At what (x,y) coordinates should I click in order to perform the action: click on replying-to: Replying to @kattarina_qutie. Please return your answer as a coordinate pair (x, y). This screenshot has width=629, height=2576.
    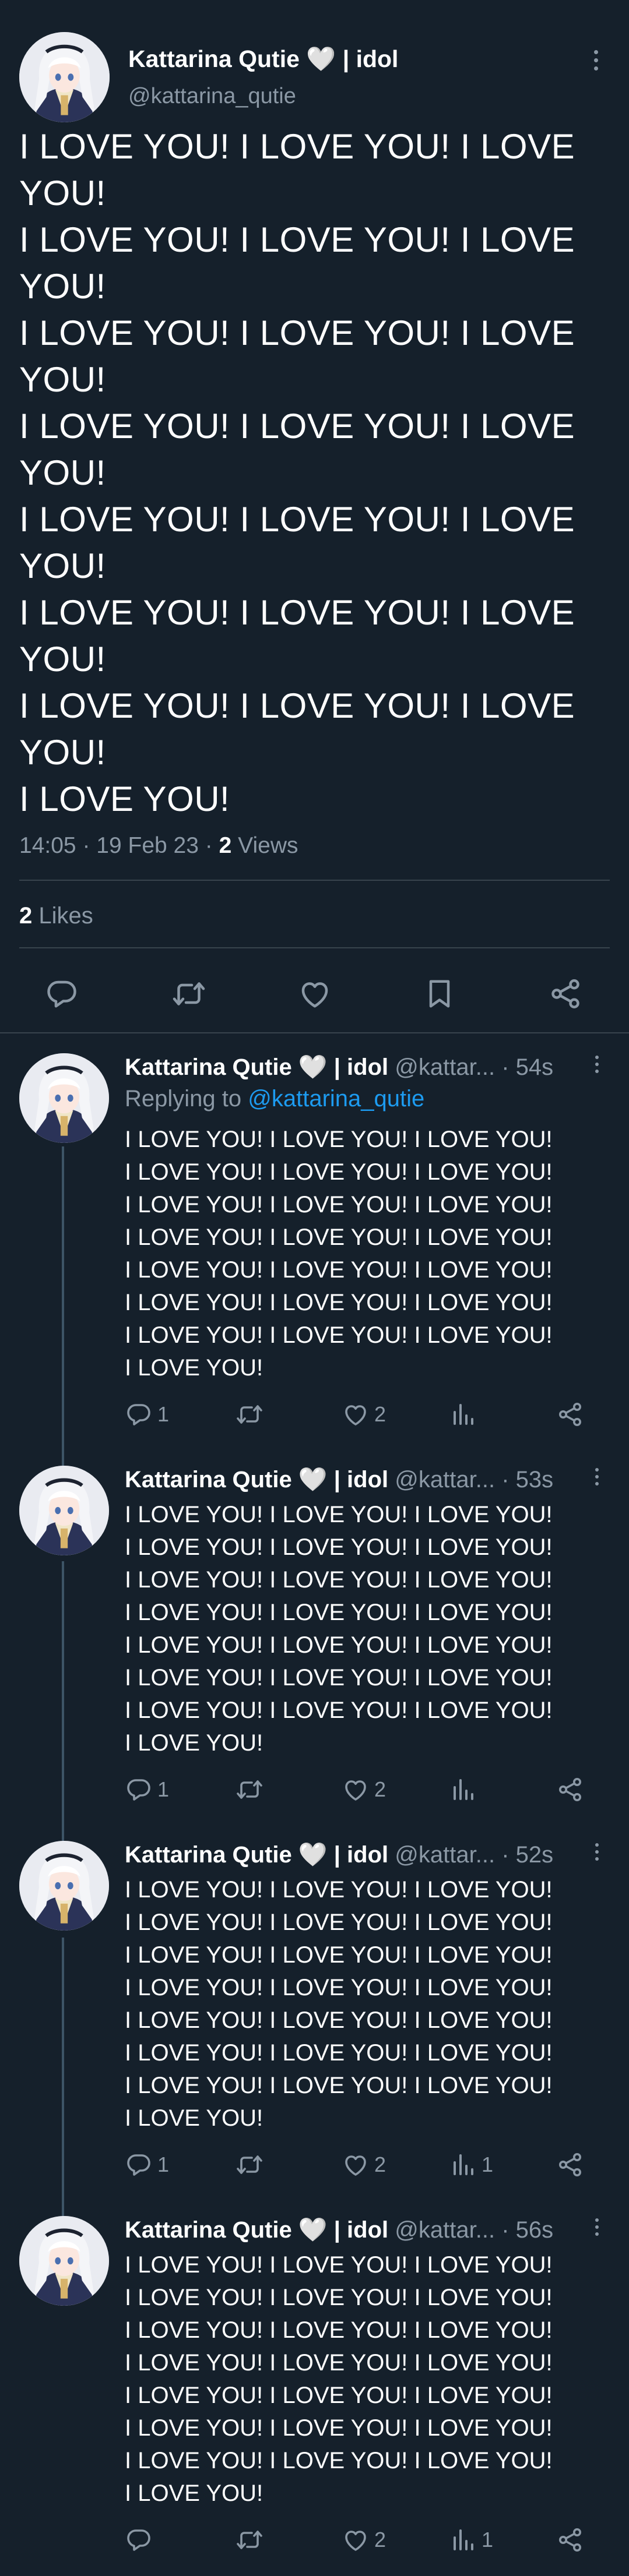
    Looking at the image, I should click on (274, 1099).